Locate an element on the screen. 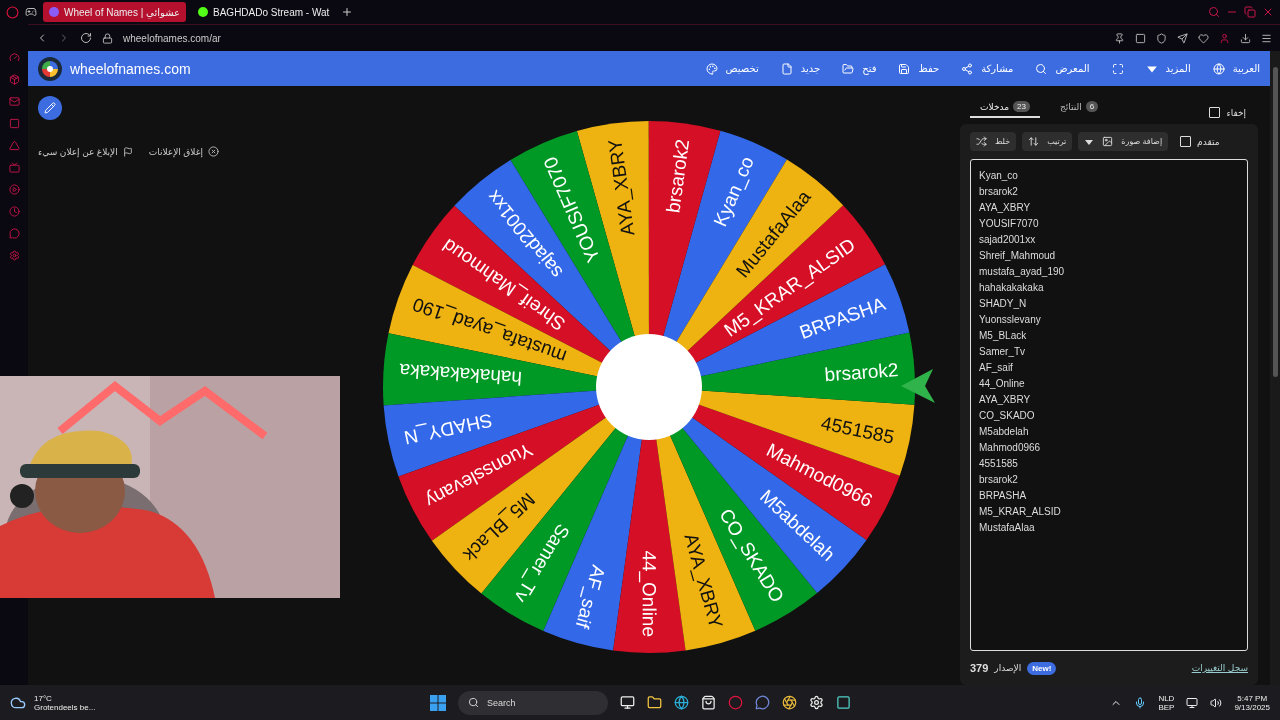 Image resolution: width=1280 pixels, height=720 pixels. language-indicator: BEP is located at coordinates (1166, 707).